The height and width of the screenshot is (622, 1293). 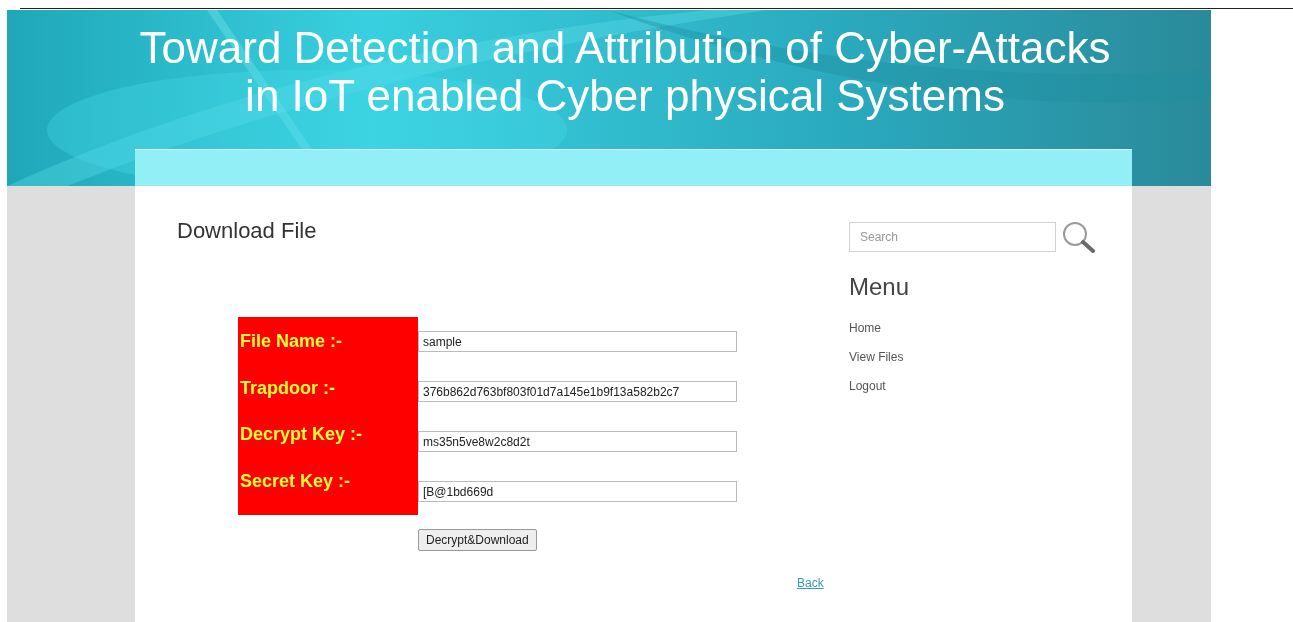 I want to click on menu-item: Logout, so click(x=867, y=386).